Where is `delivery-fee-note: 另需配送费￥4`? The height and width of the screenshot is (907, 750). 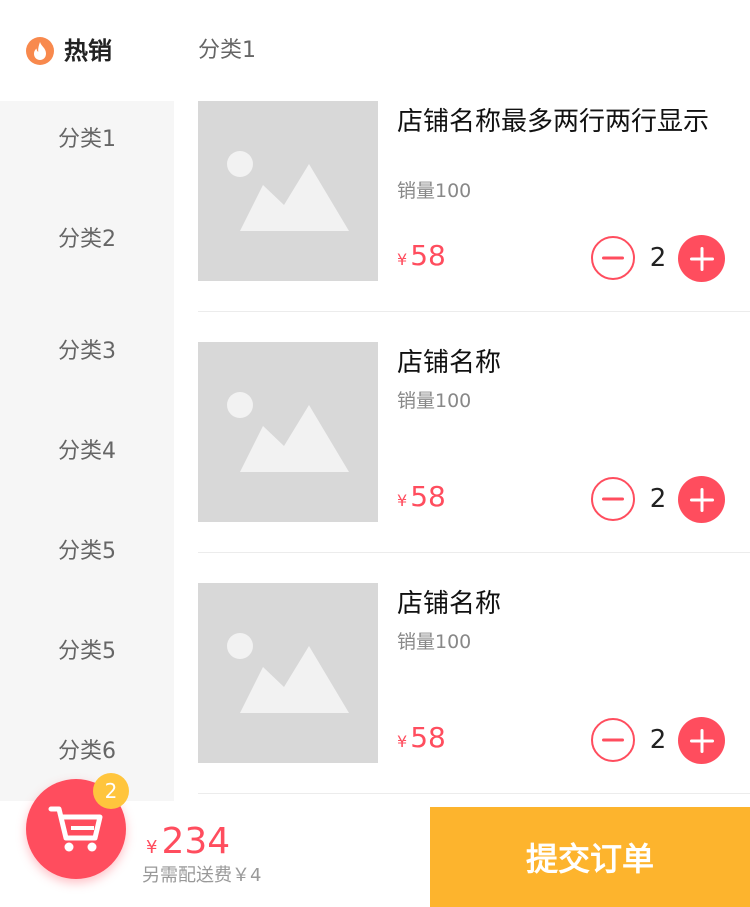 delivery-fee-note: 另需配送费￥4 is located at coordinates (202, 875).